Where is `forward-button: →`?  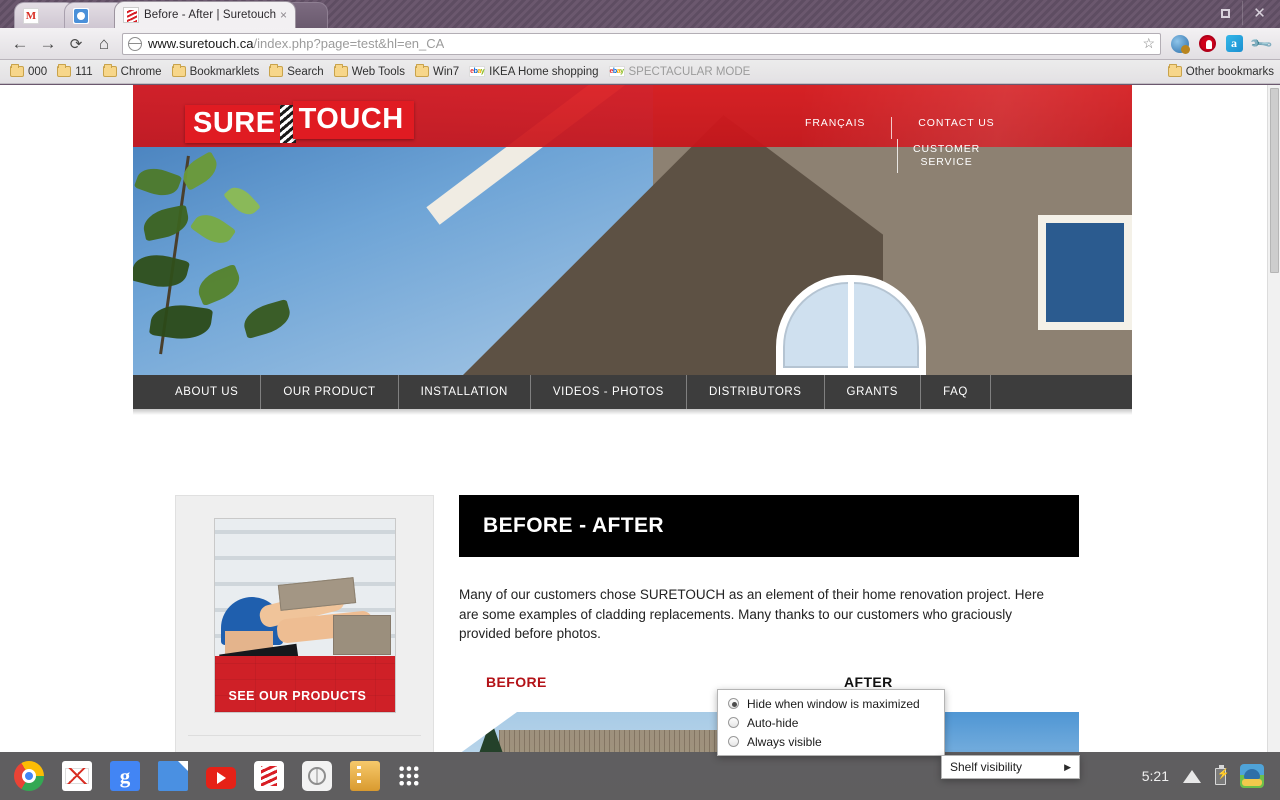 forward-button: → is located at coordinates (48, 44).